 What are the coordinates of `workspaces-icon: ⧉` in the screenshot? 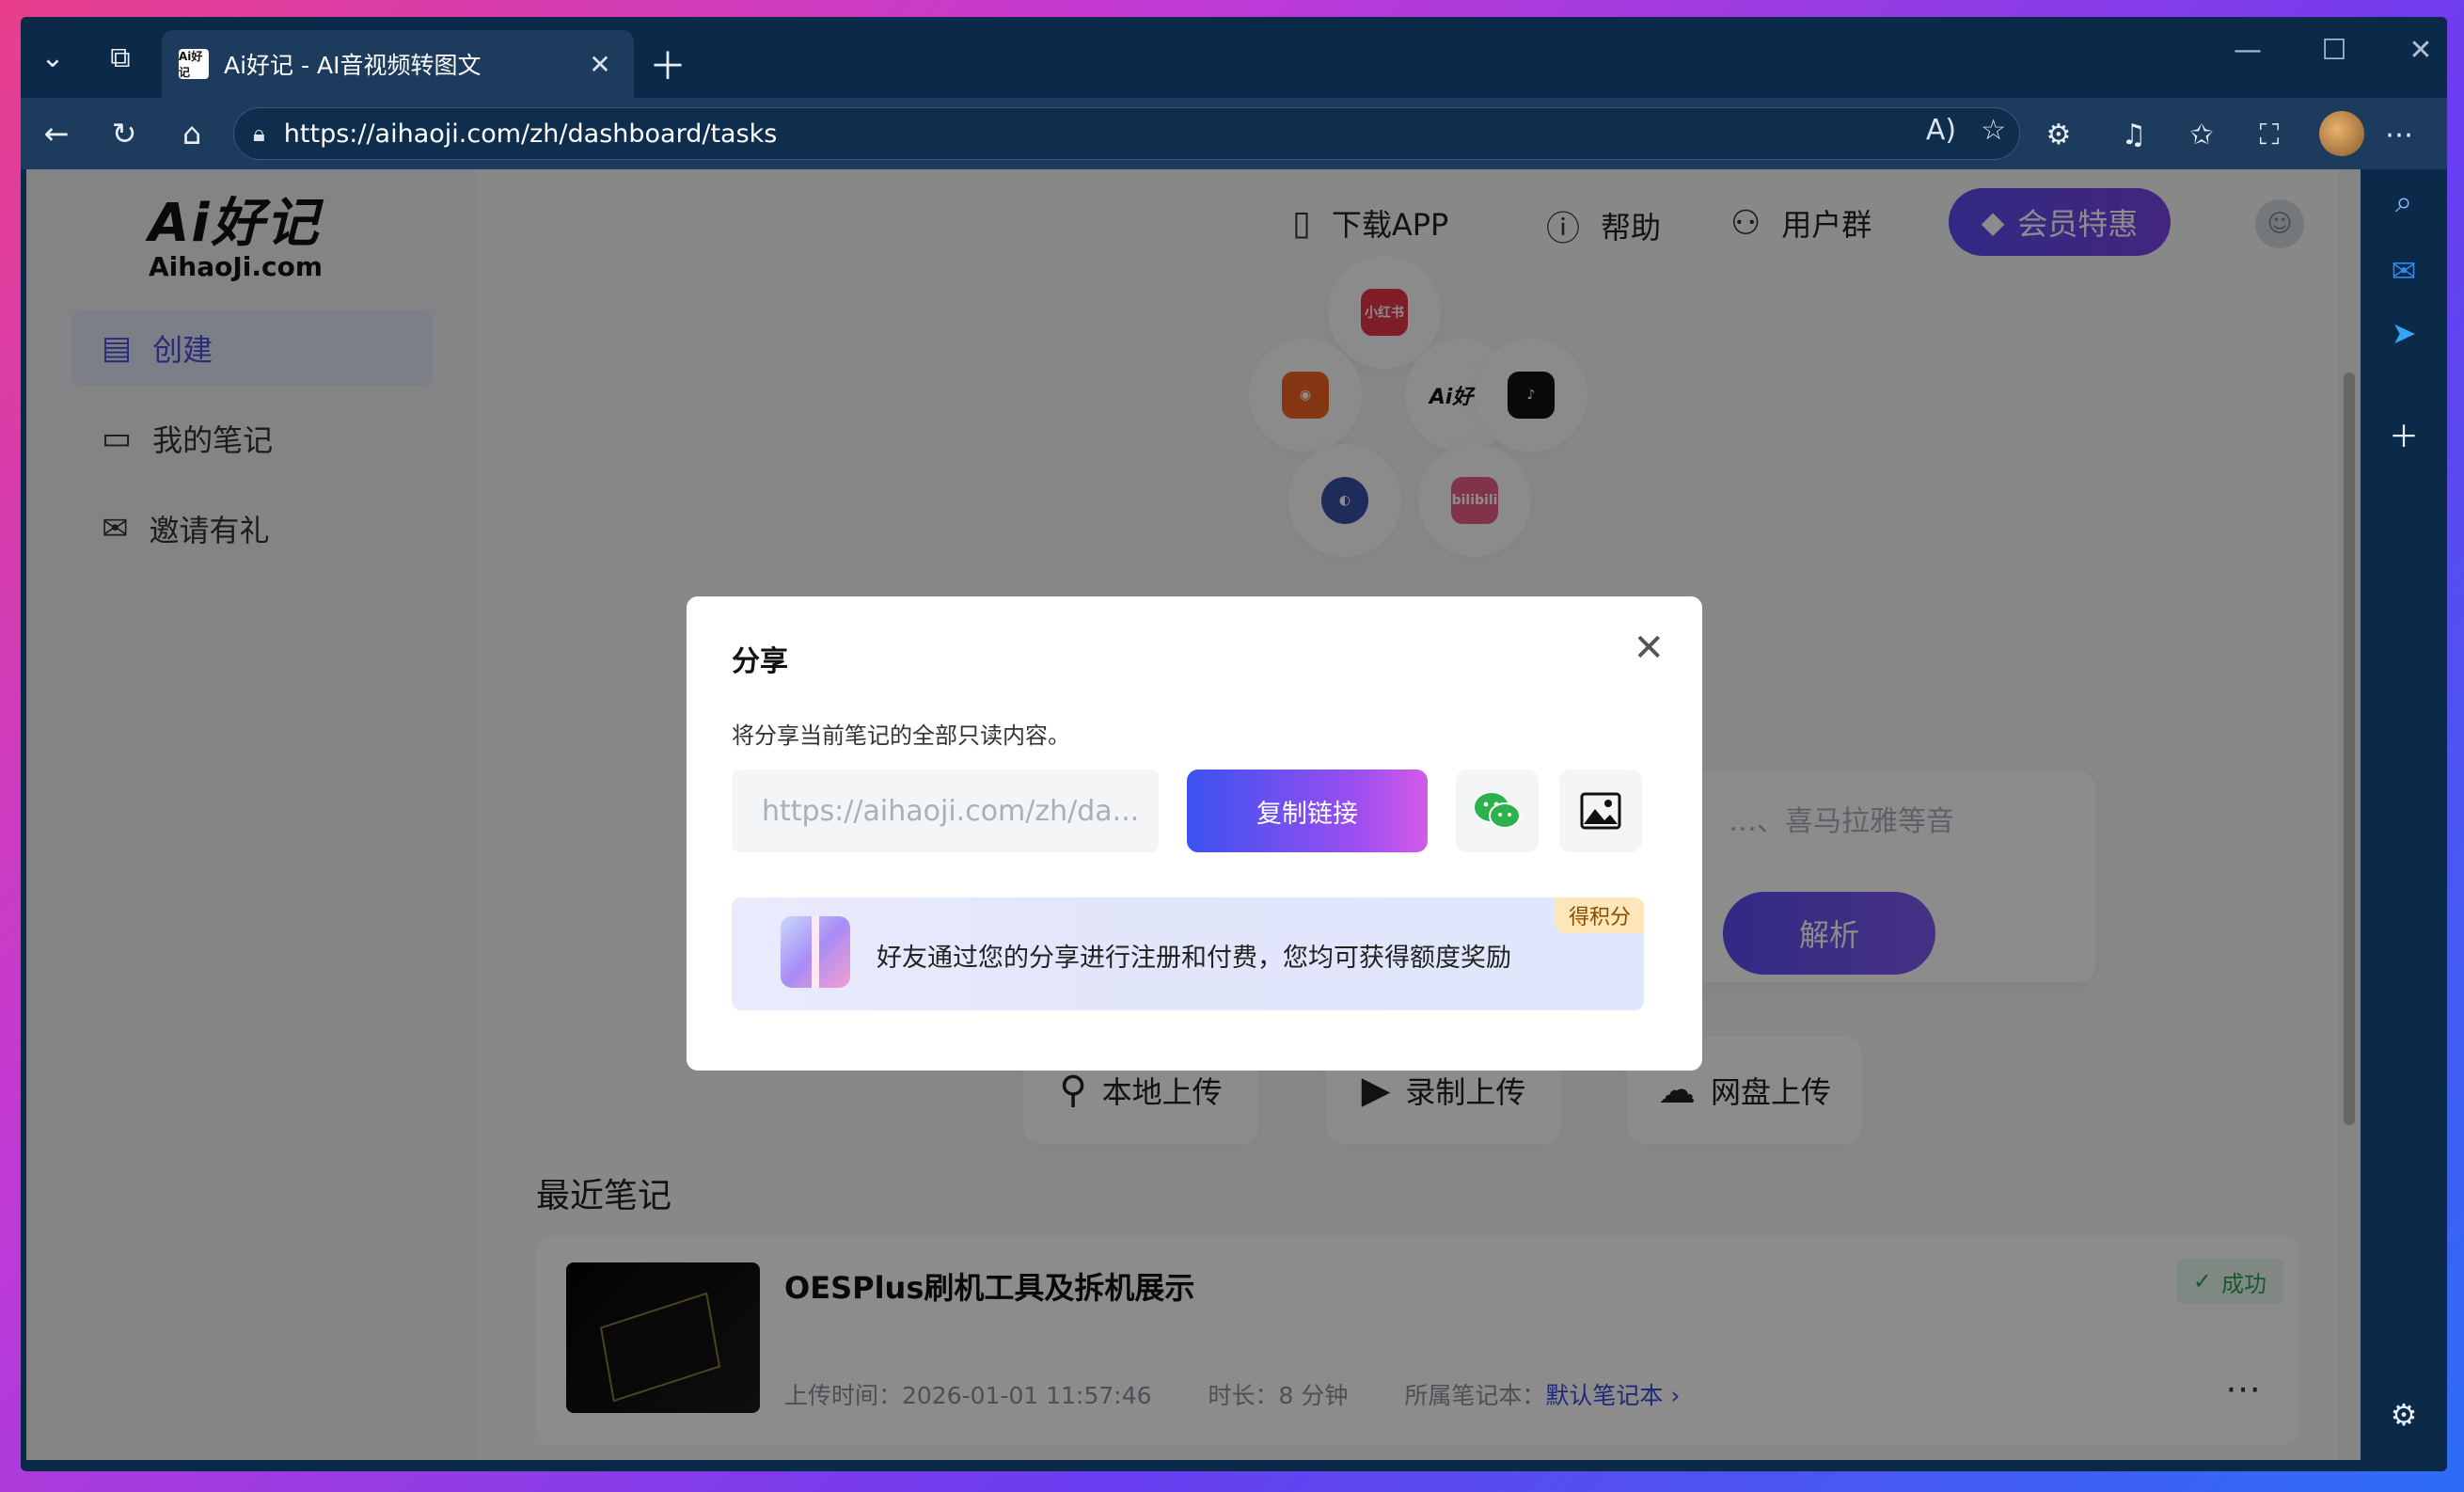 It's located at (120, 57).